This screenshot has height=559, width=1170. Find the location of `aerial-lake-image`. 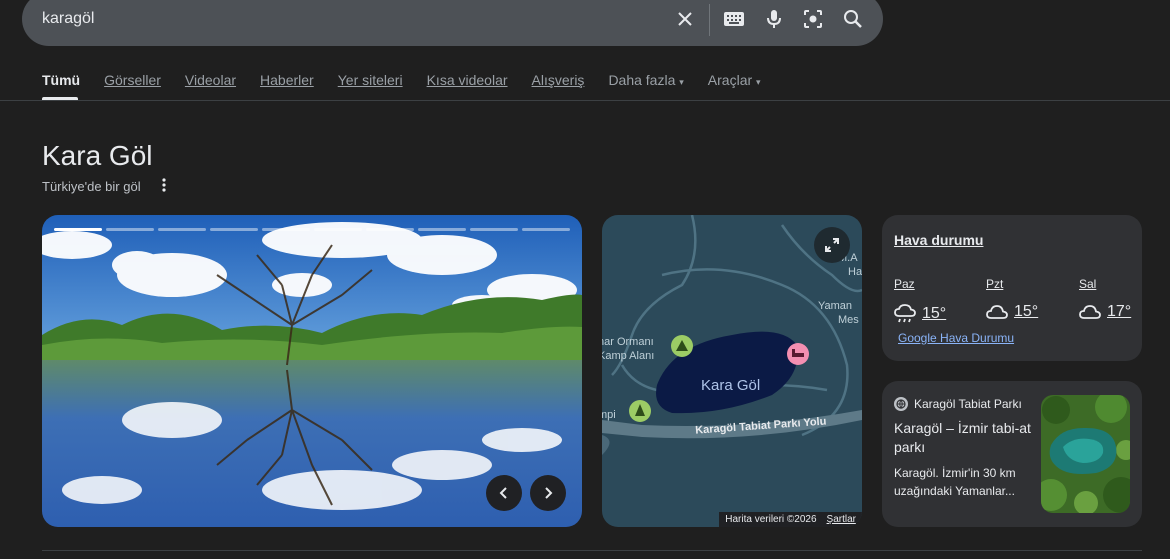

aerial-lake-image is located at coordinates (1085, 454).